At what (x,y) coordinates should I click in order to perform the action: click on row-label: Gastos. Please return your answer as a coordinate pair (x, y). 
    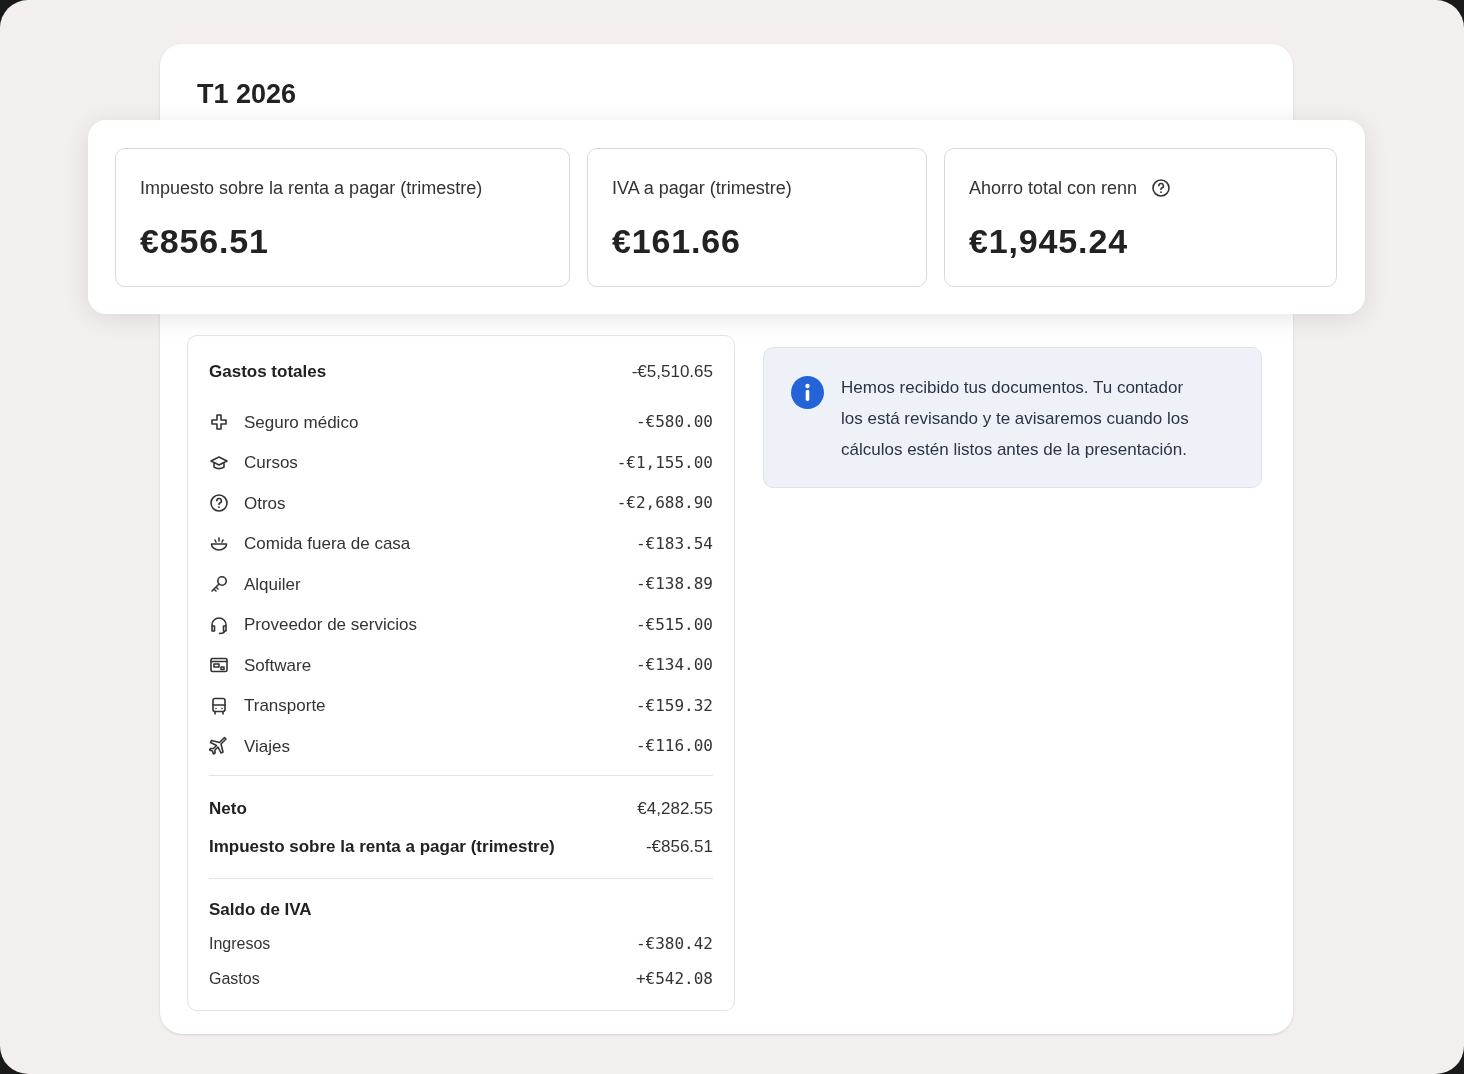
    Looking at the image, I should click on (234, 979).